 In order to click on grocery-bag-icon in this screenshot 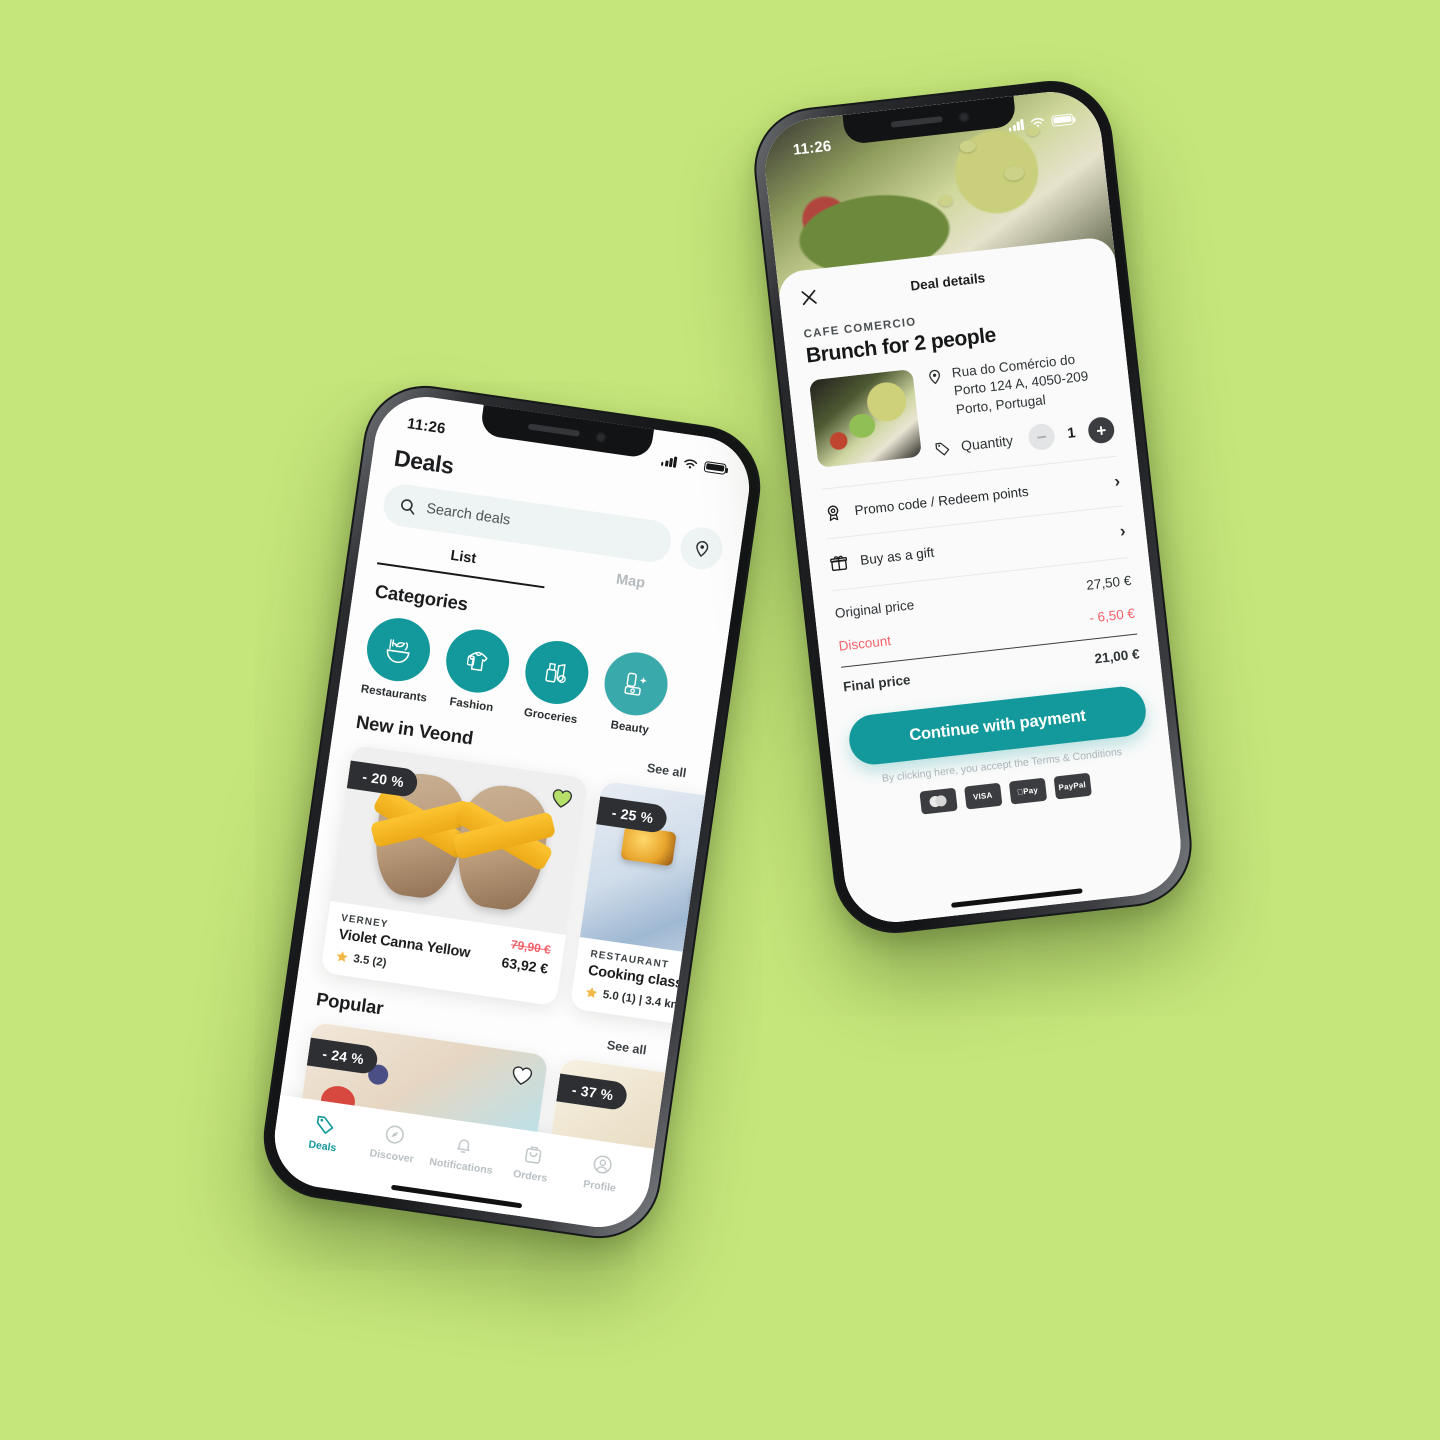, I will do `click(557, 672)`.